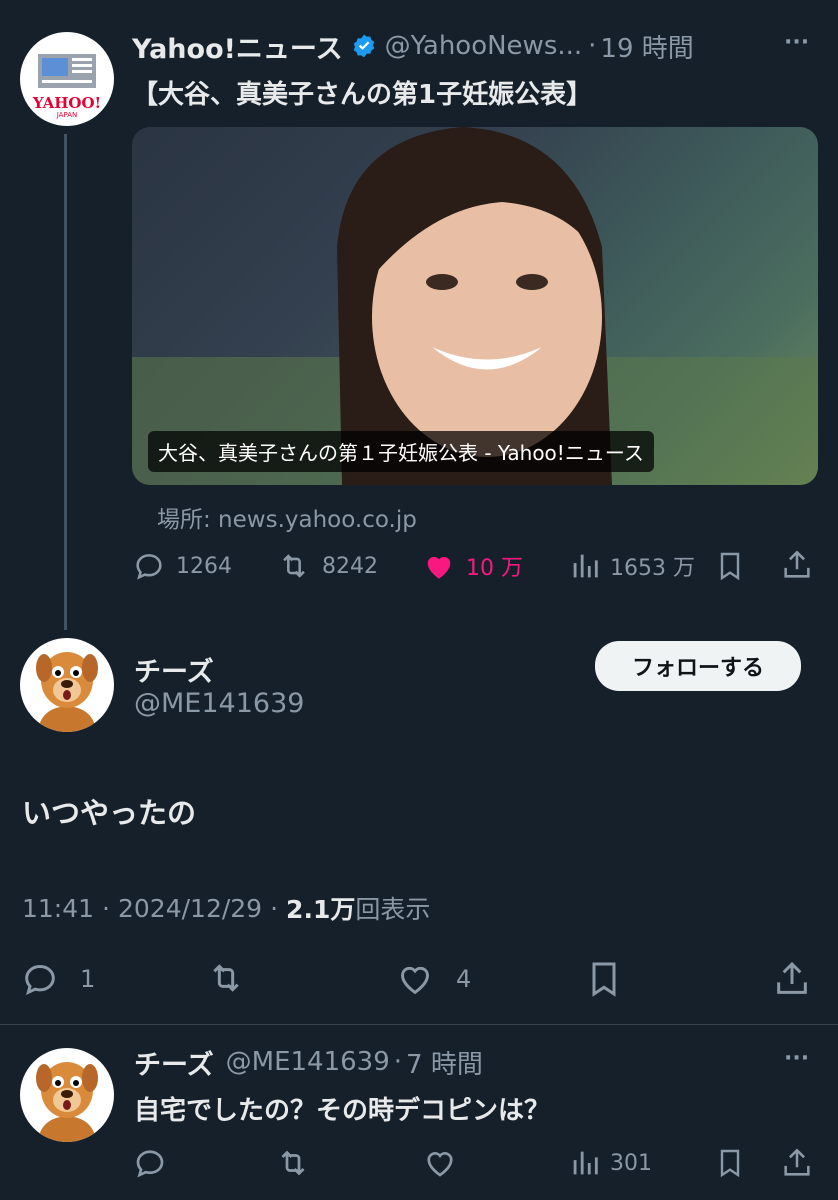 Image resolution: width=838 pixels, height=1200 pixels. What do you see at coordinates (698, 666) in the screenshot?
I see `follow-button: フォローする` at bounding box center [698, 666].